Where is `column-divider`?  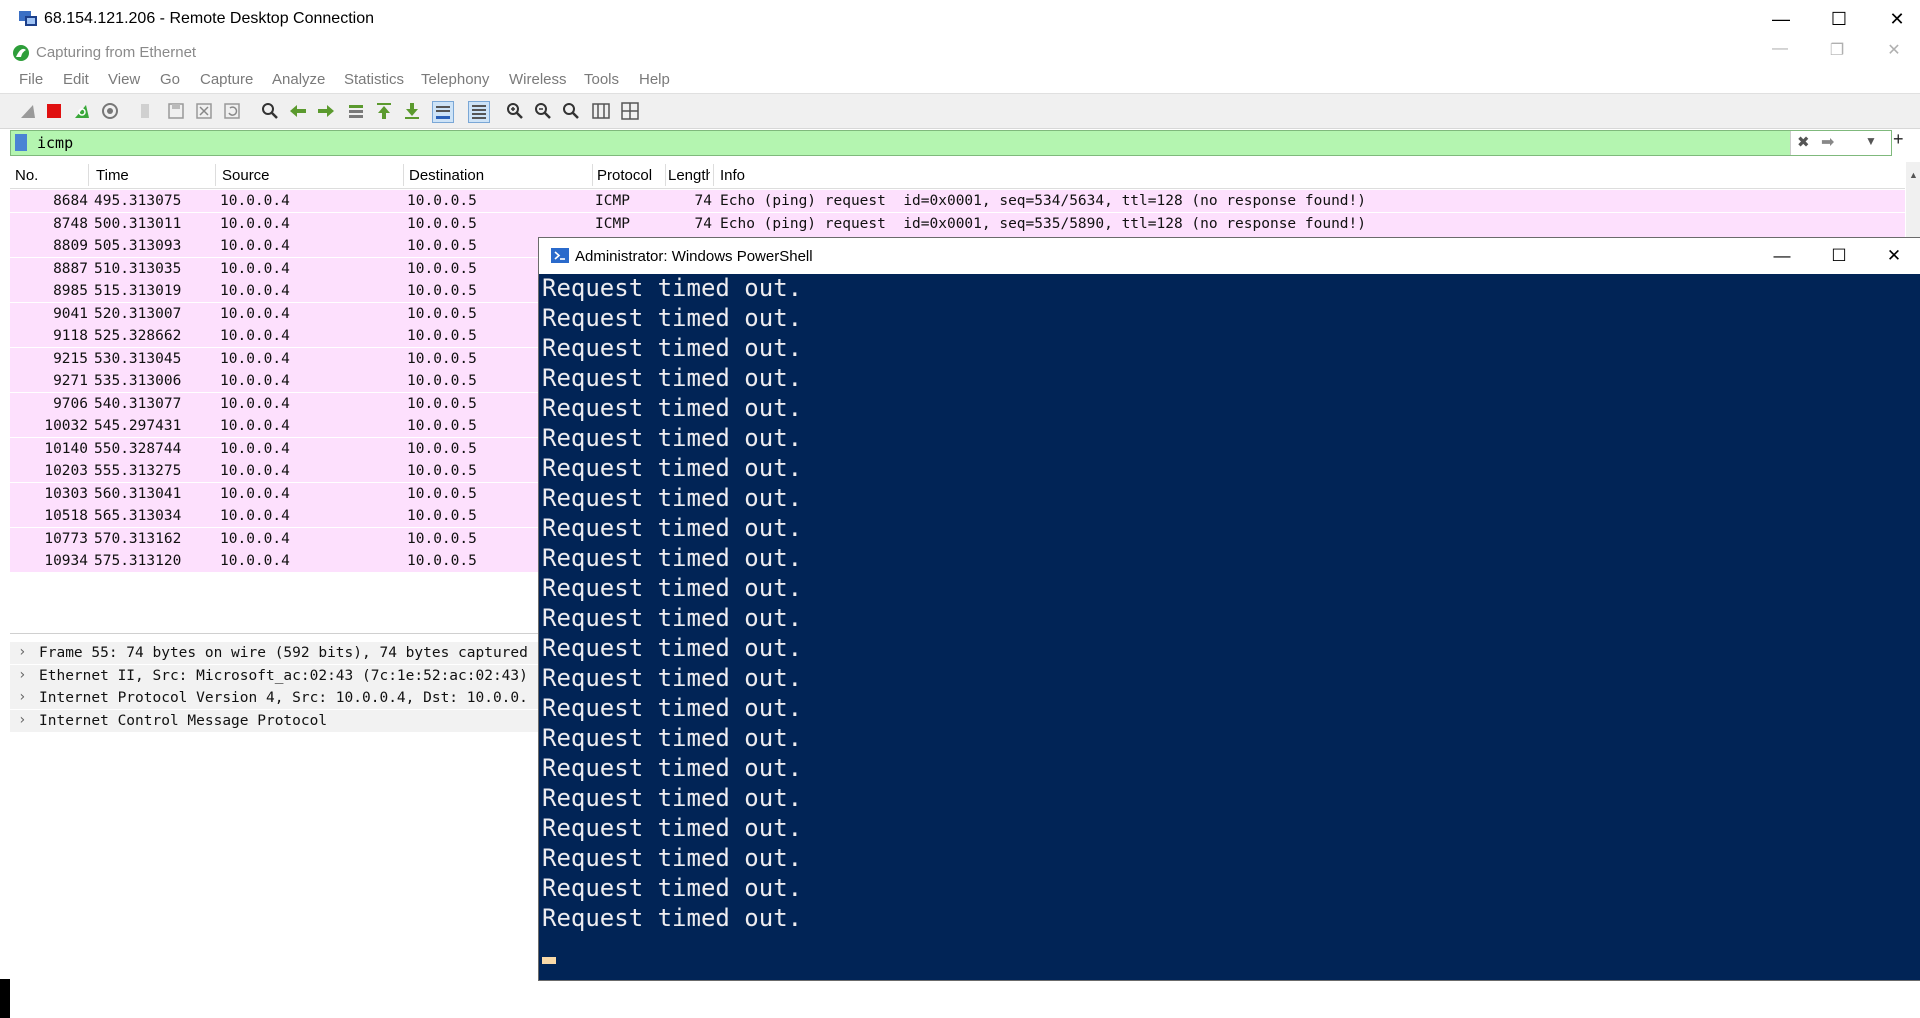 column-divider is located at coordinates (88, 175).